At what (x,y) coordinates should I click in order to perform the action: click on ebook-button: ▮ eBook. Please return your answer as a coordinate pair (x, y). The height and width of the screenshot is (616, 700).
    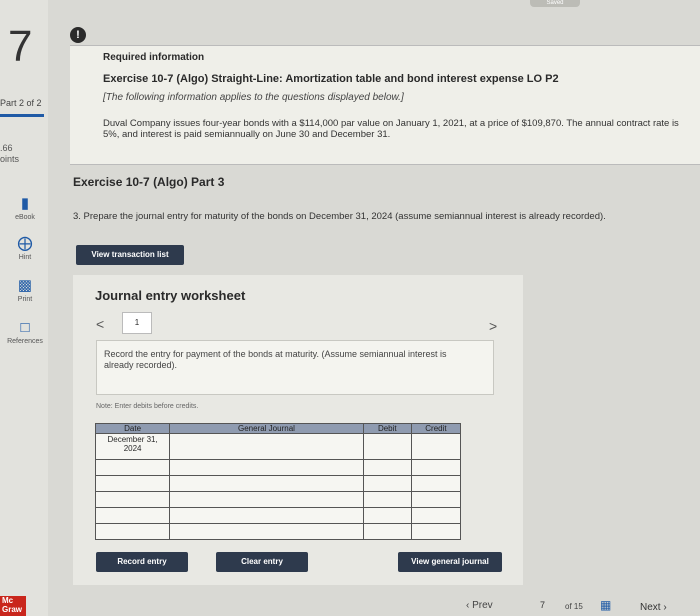
    Looking at the image, I should click on (25, 208).